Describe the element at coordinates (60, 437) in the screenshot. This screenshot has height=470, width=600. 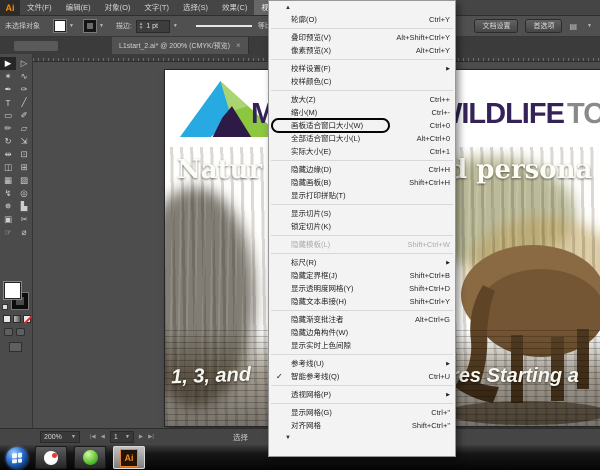
I see `zoom-level-select: 200% ▼` at that location.